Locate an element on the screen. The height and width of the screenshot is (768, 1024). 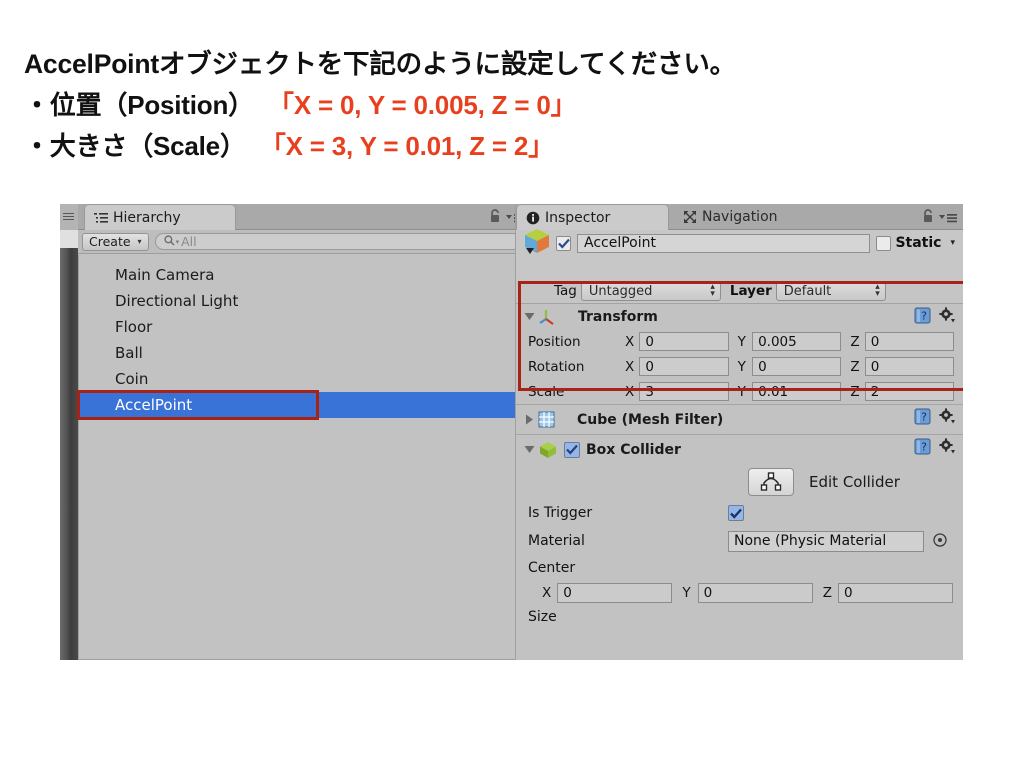
box-collider-enabled-checkbox is located at coordinates (572, 449).